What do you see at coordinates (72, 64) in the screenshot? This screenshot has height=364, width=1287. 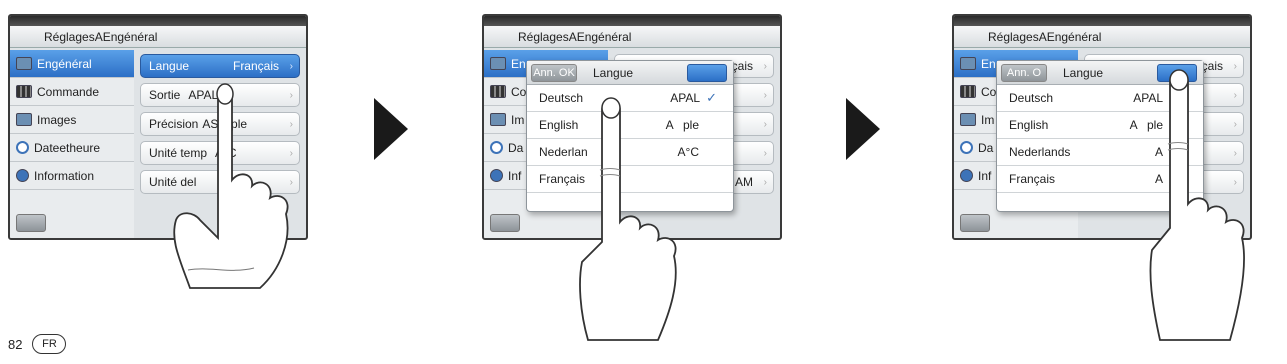 I see `sidebar-item-general: Engénéral` at bounding box center [72, 64].